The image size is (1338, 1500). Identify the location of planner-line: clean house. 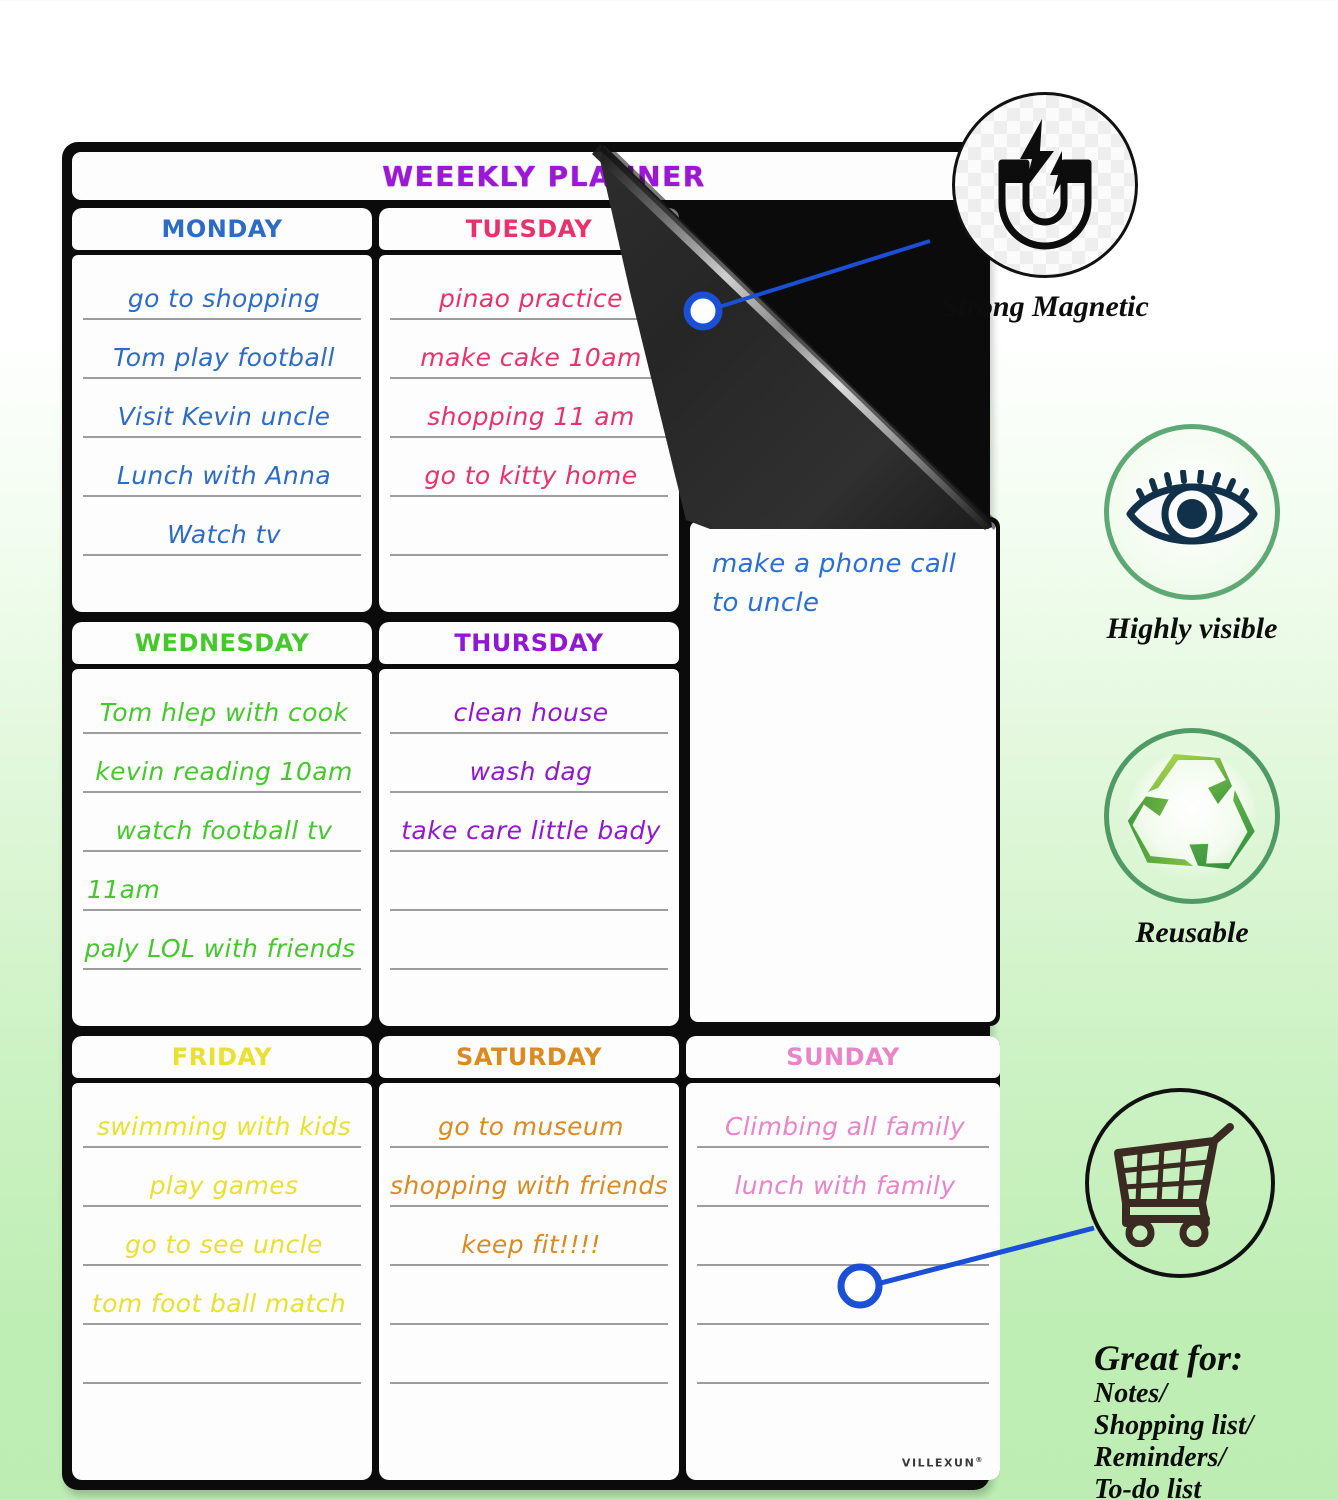
(529, 704).